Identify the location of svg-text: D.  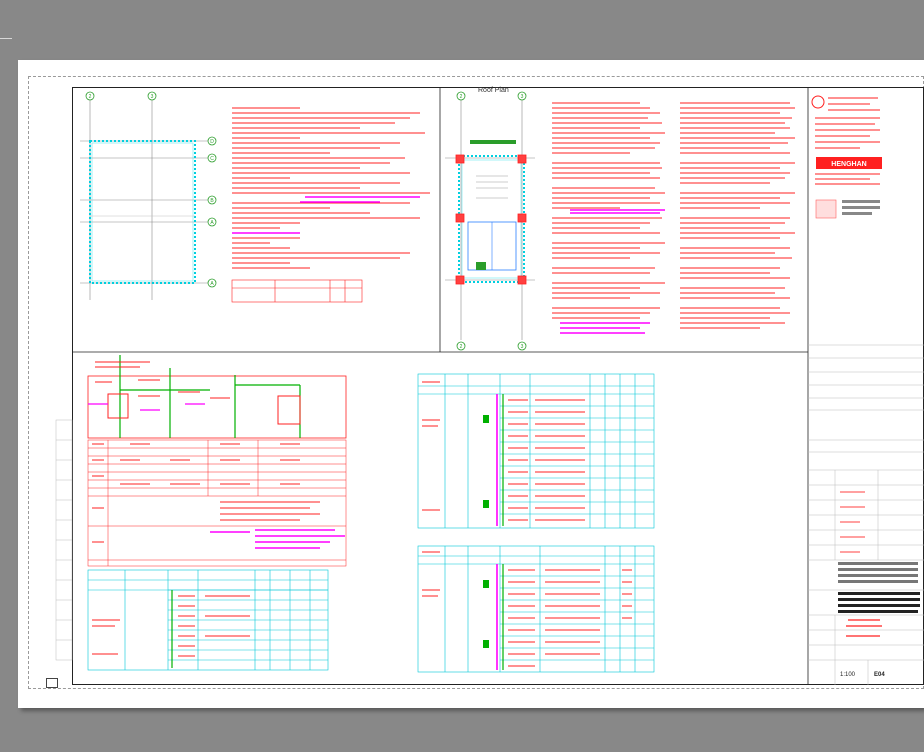
(212, 142).